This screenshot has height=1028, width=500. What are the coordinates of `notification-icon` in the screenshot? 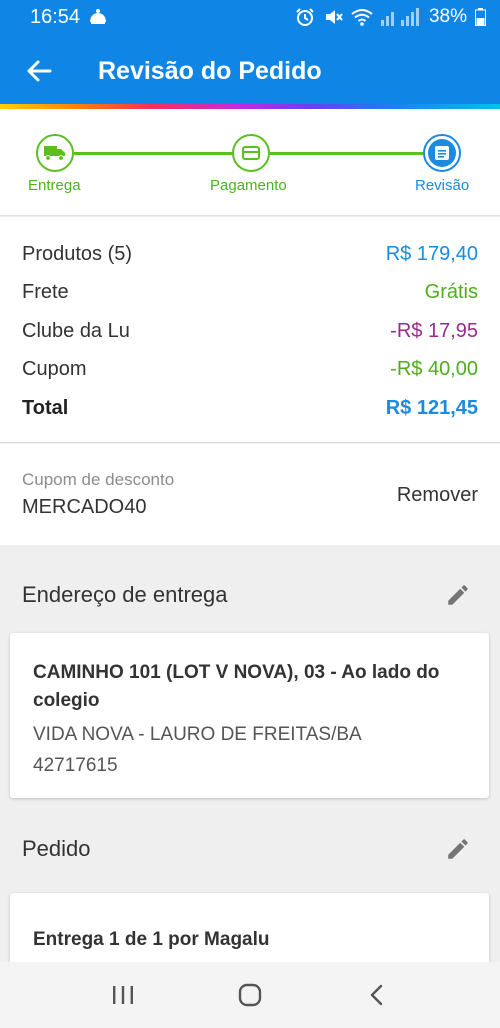 It's located at (98, 17).